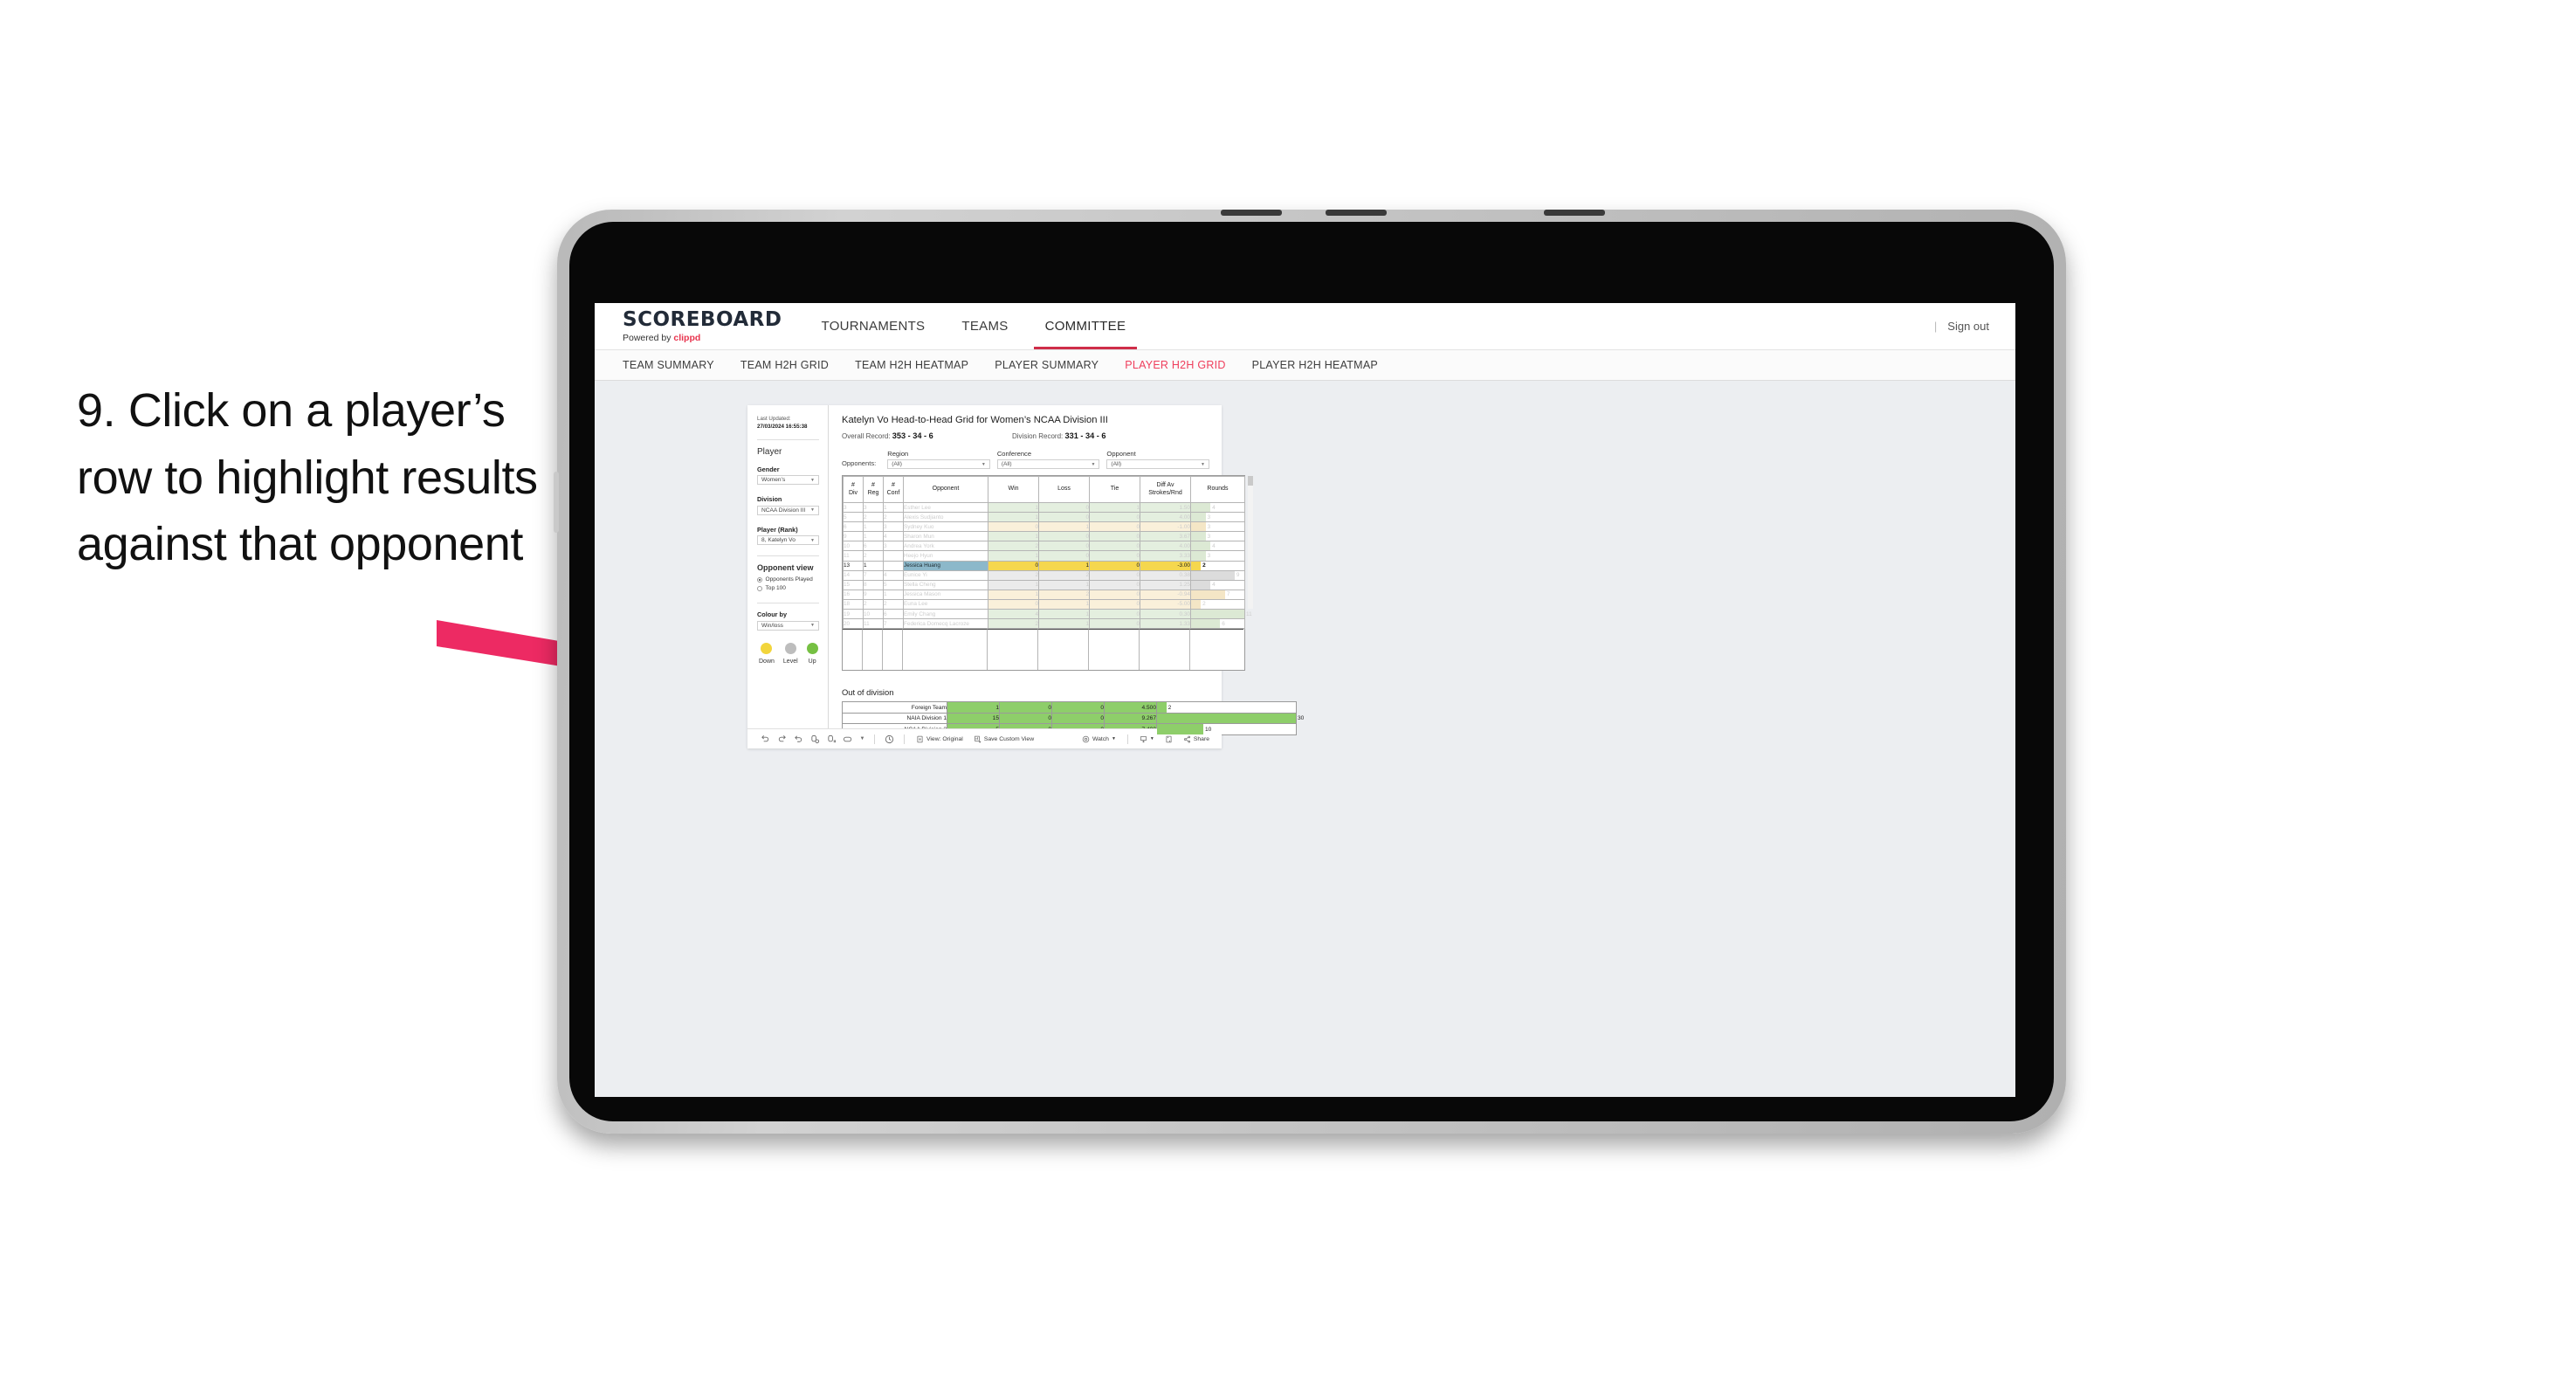 The width and height of the screenshot is (2576, 1386). I want to click on cell-opponent: Esther Lee, so click(945, 507).